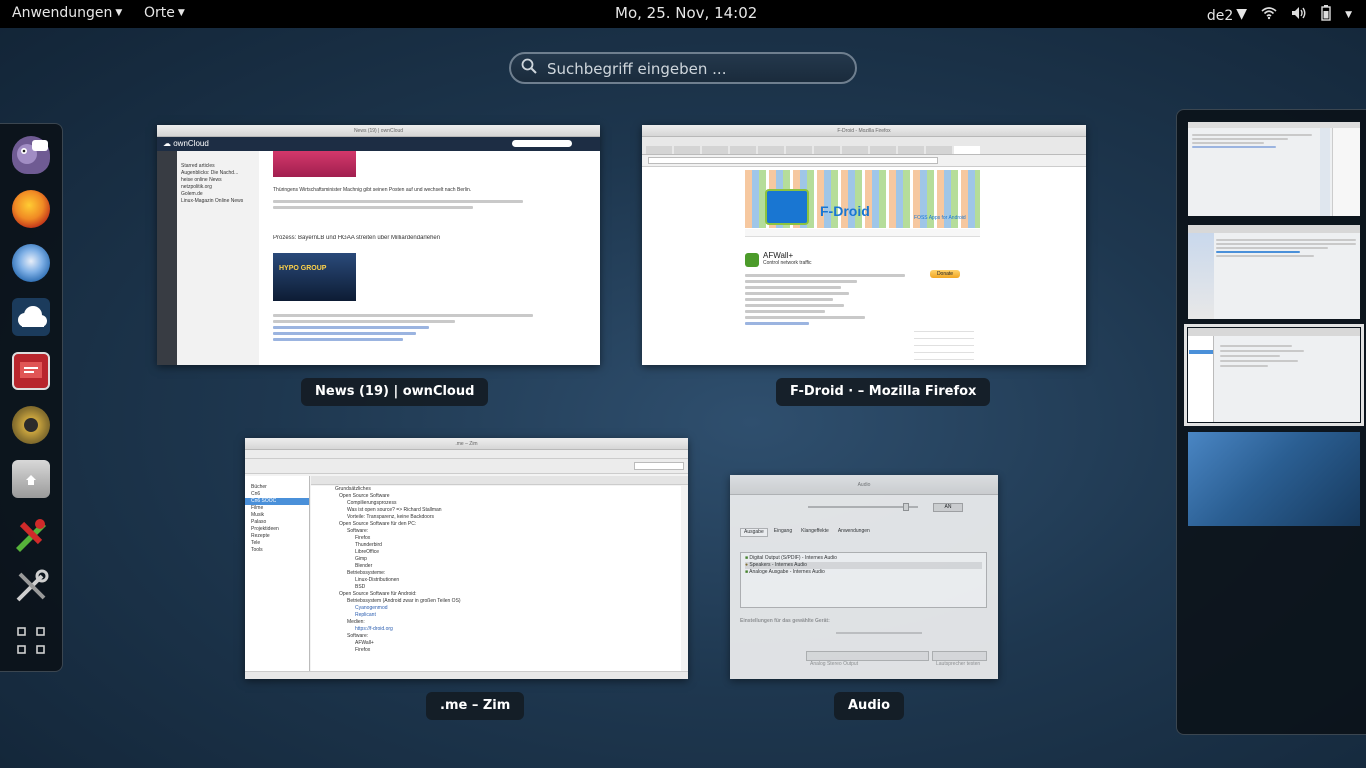 The width and height of the screenshot is (1366, 768). I want to click on tree-line: Gimp, so click(361, 559).